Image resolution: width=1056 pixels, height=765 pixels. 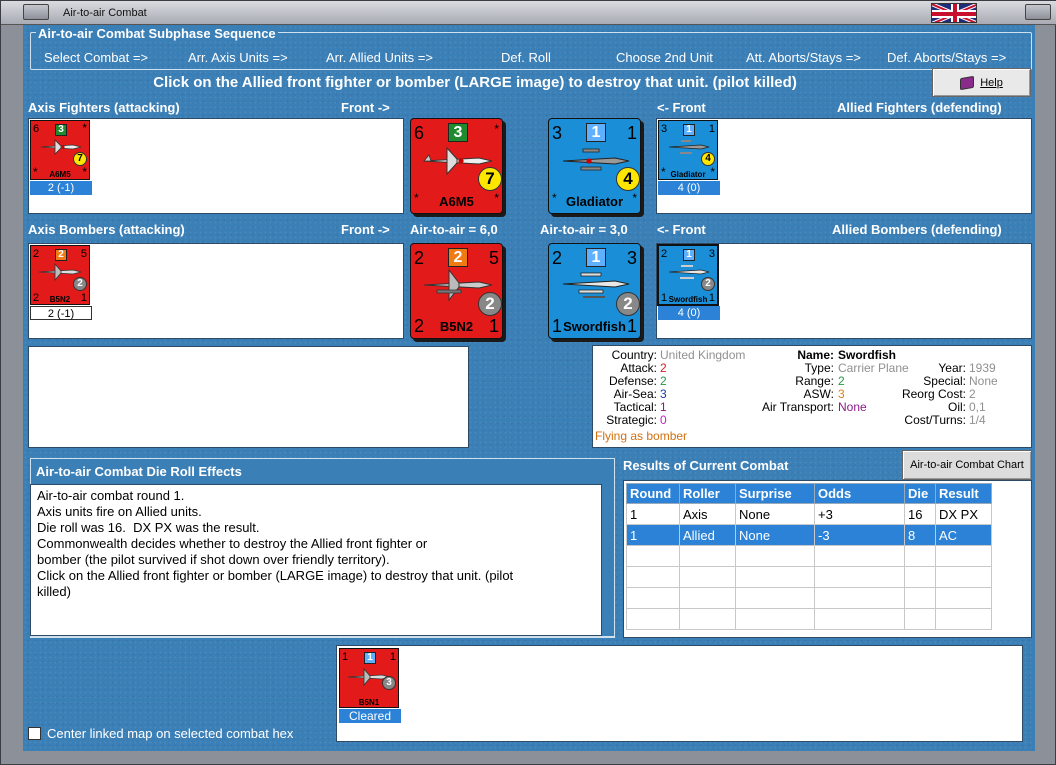 What do you see at coordinates (859, 493) in the screenshot?
I see `col-odds: Odds` at bounding box center [859, 493].